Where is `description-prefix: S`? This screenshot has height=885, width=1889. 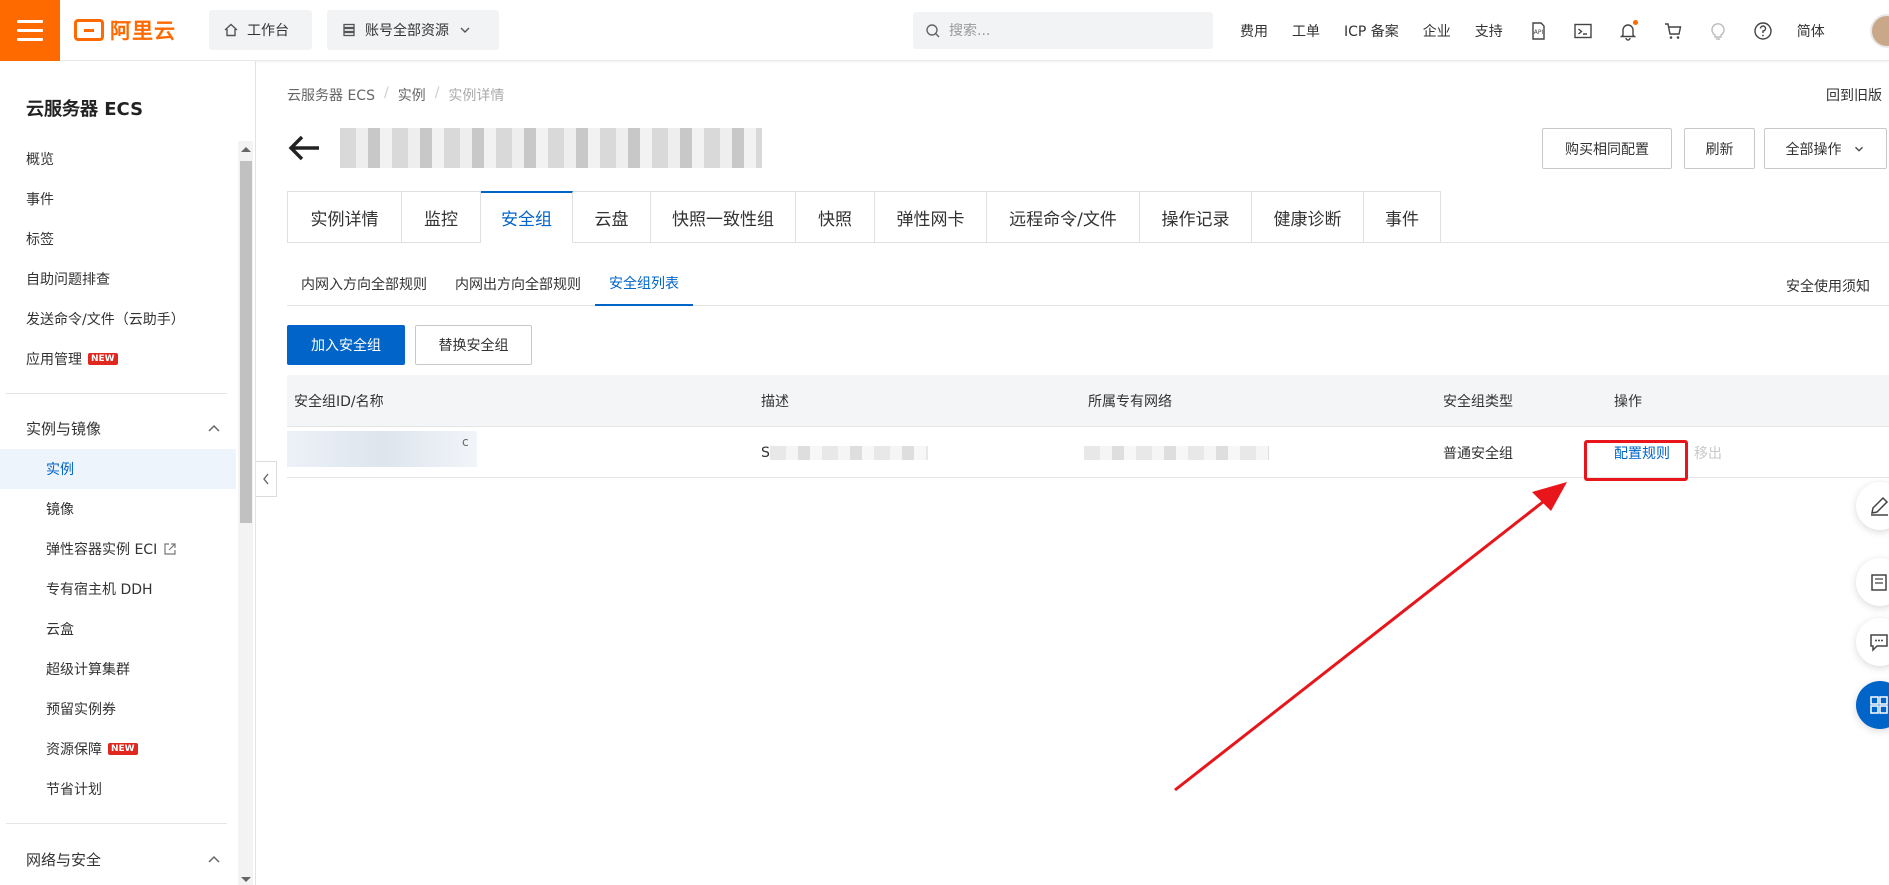
description-prefix: S is located at coordinates (765, 452).